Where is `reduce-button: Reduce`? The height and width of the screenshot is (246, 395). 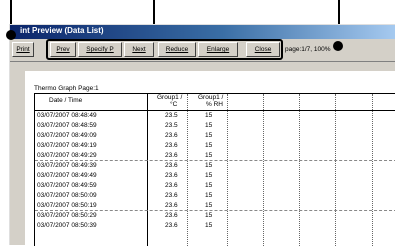
reduce-button: Reduce is located at coordinates (177, 49).